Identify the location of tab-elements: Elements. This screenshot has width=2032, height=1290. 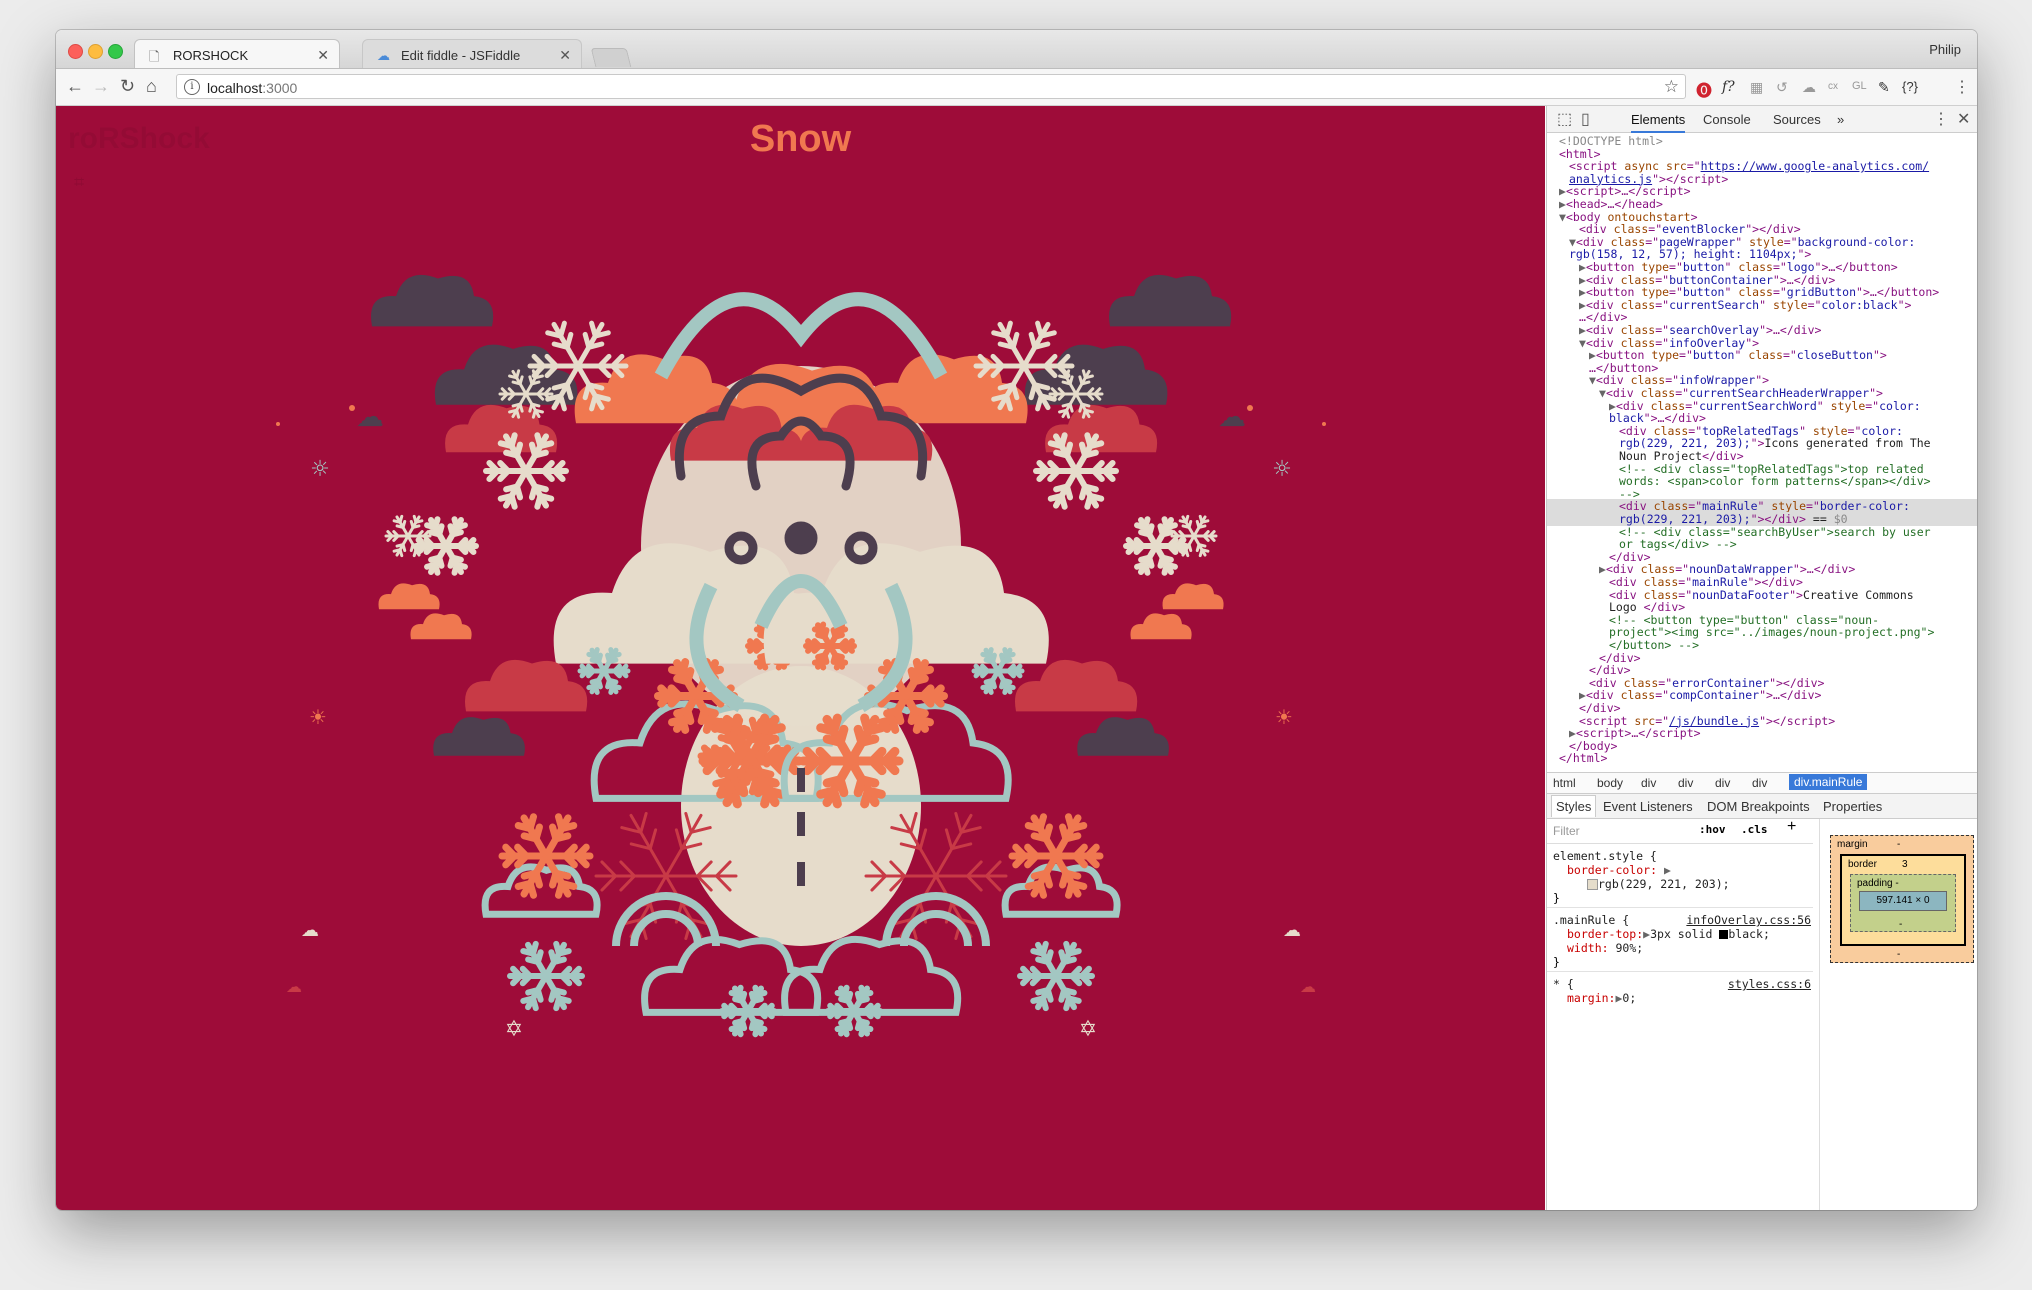
(1658, 122).